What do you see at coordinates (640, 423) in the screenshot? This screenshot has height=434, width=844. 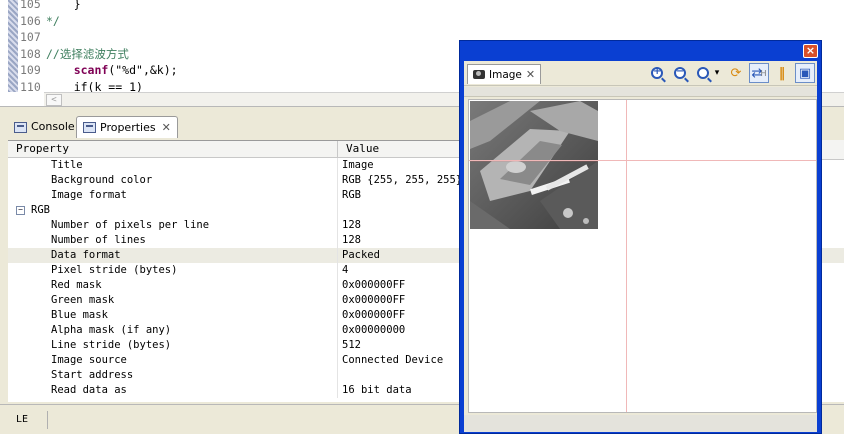 I see `image-ruler-bottom` at bounding box center [640, 423].